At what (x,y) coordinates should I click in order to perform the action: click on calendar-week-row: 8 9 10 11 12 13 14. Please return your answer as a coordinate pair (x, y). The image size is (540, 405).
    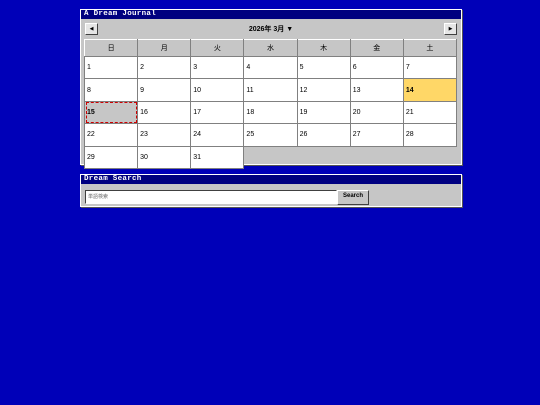
    Looking at the image, I should click on (270, 90).